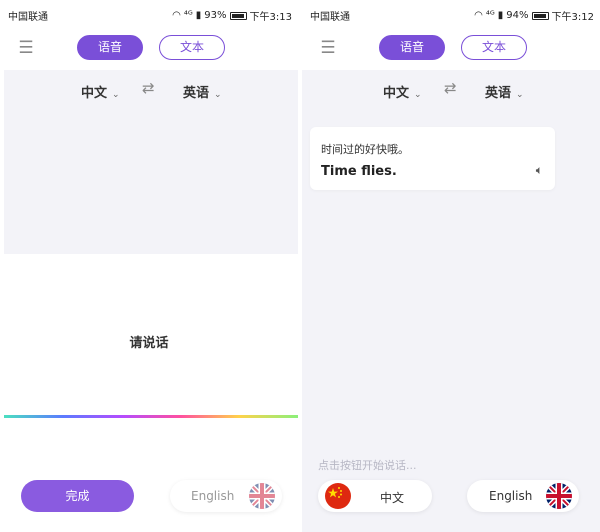 This screenshot has height=532, width=600. What do you see at coordinates (270, 17) in the screenshot?
I see `clock: 下午3:13` at bounding box center [270, 17].